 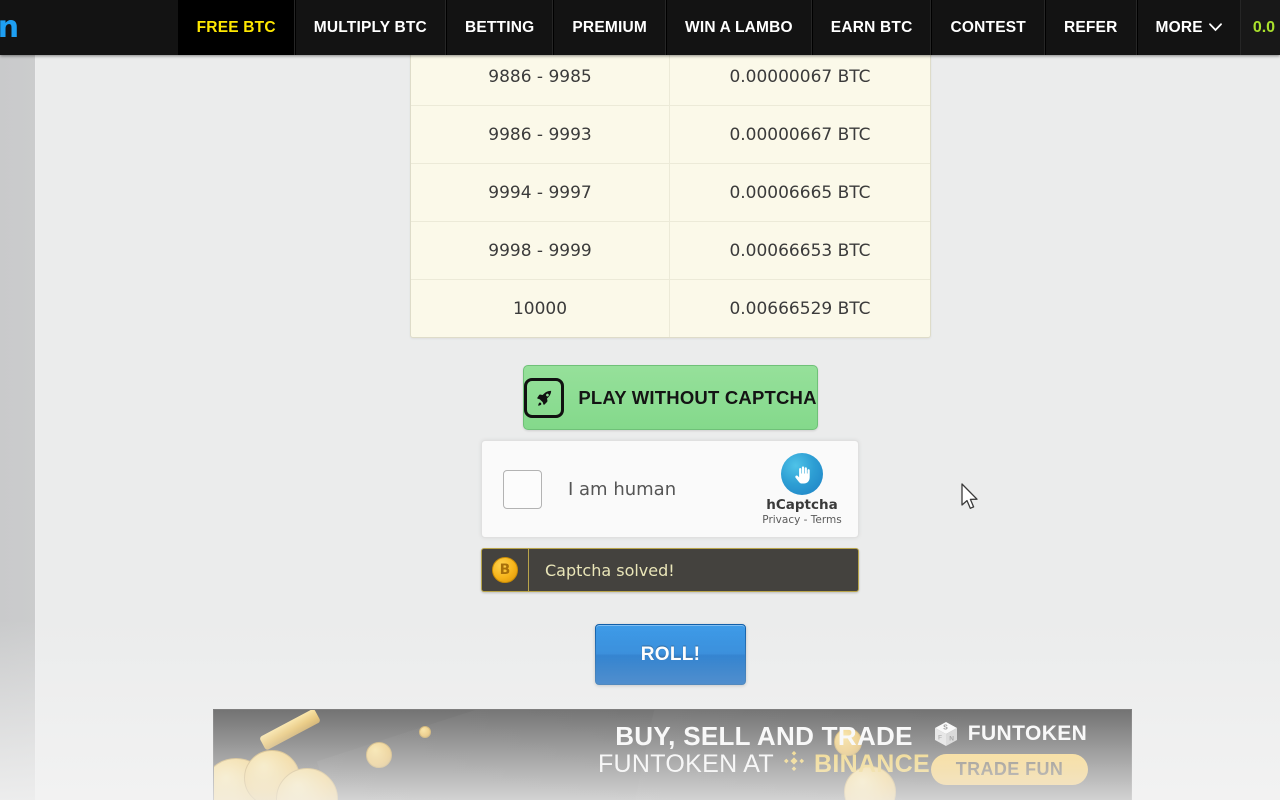 I want to click on nav-item-label: EARN BTC, so click(x=871, y=27).